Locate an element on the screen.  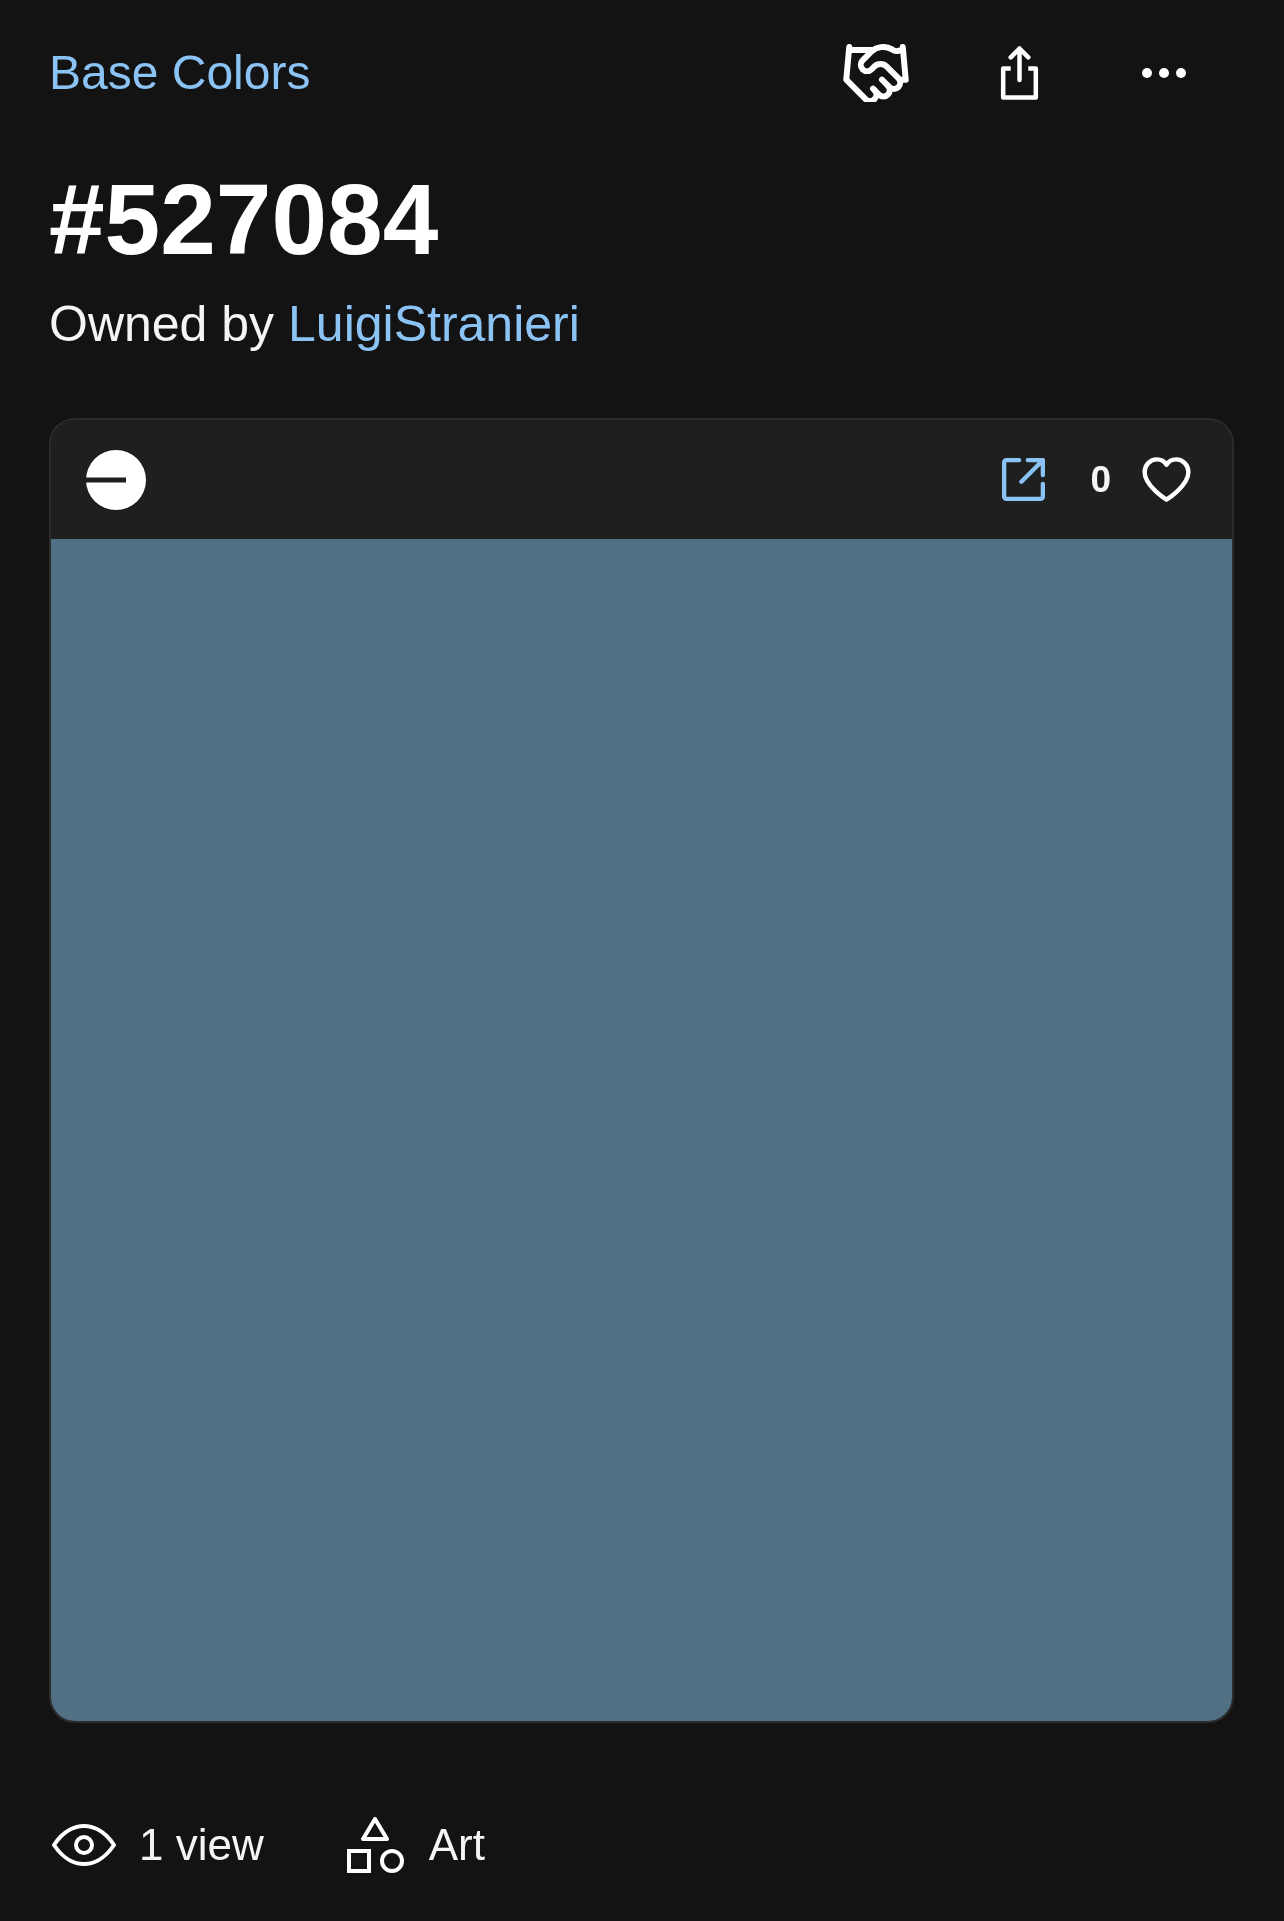
handshake-icon is located at coordinates (876, 73).